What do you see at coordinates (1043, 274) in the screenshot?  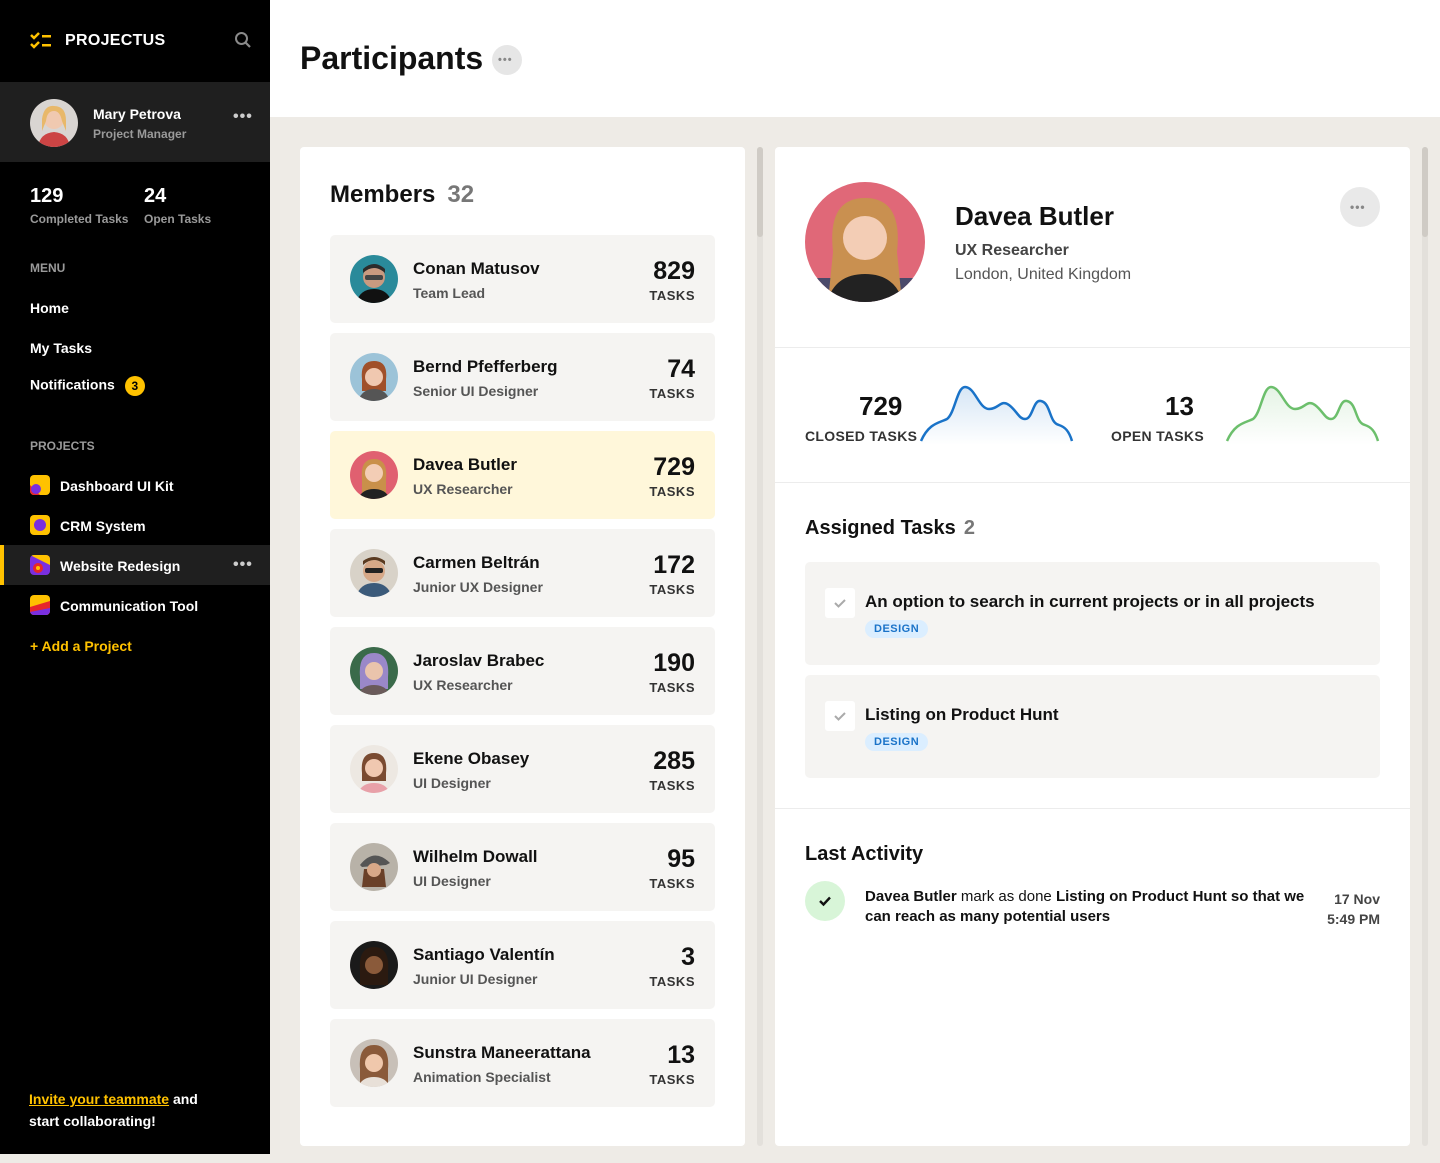 I see `profile-location: London, United Kingdom` at bounding box center [1043, 274].